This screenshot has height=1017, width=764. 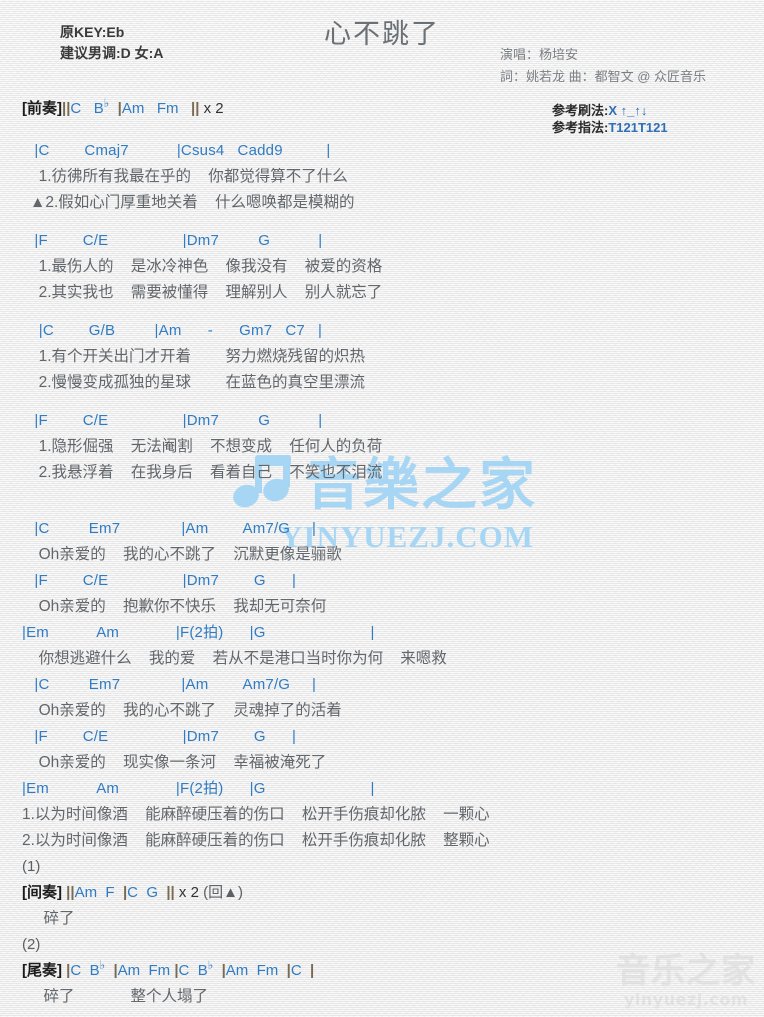 What do you see at coordinates (382, 109) in the screenshot?
I see `prelude-line: [前奏]||C B♭ |Am Fm || x 2` at bounding box center [382, 109].